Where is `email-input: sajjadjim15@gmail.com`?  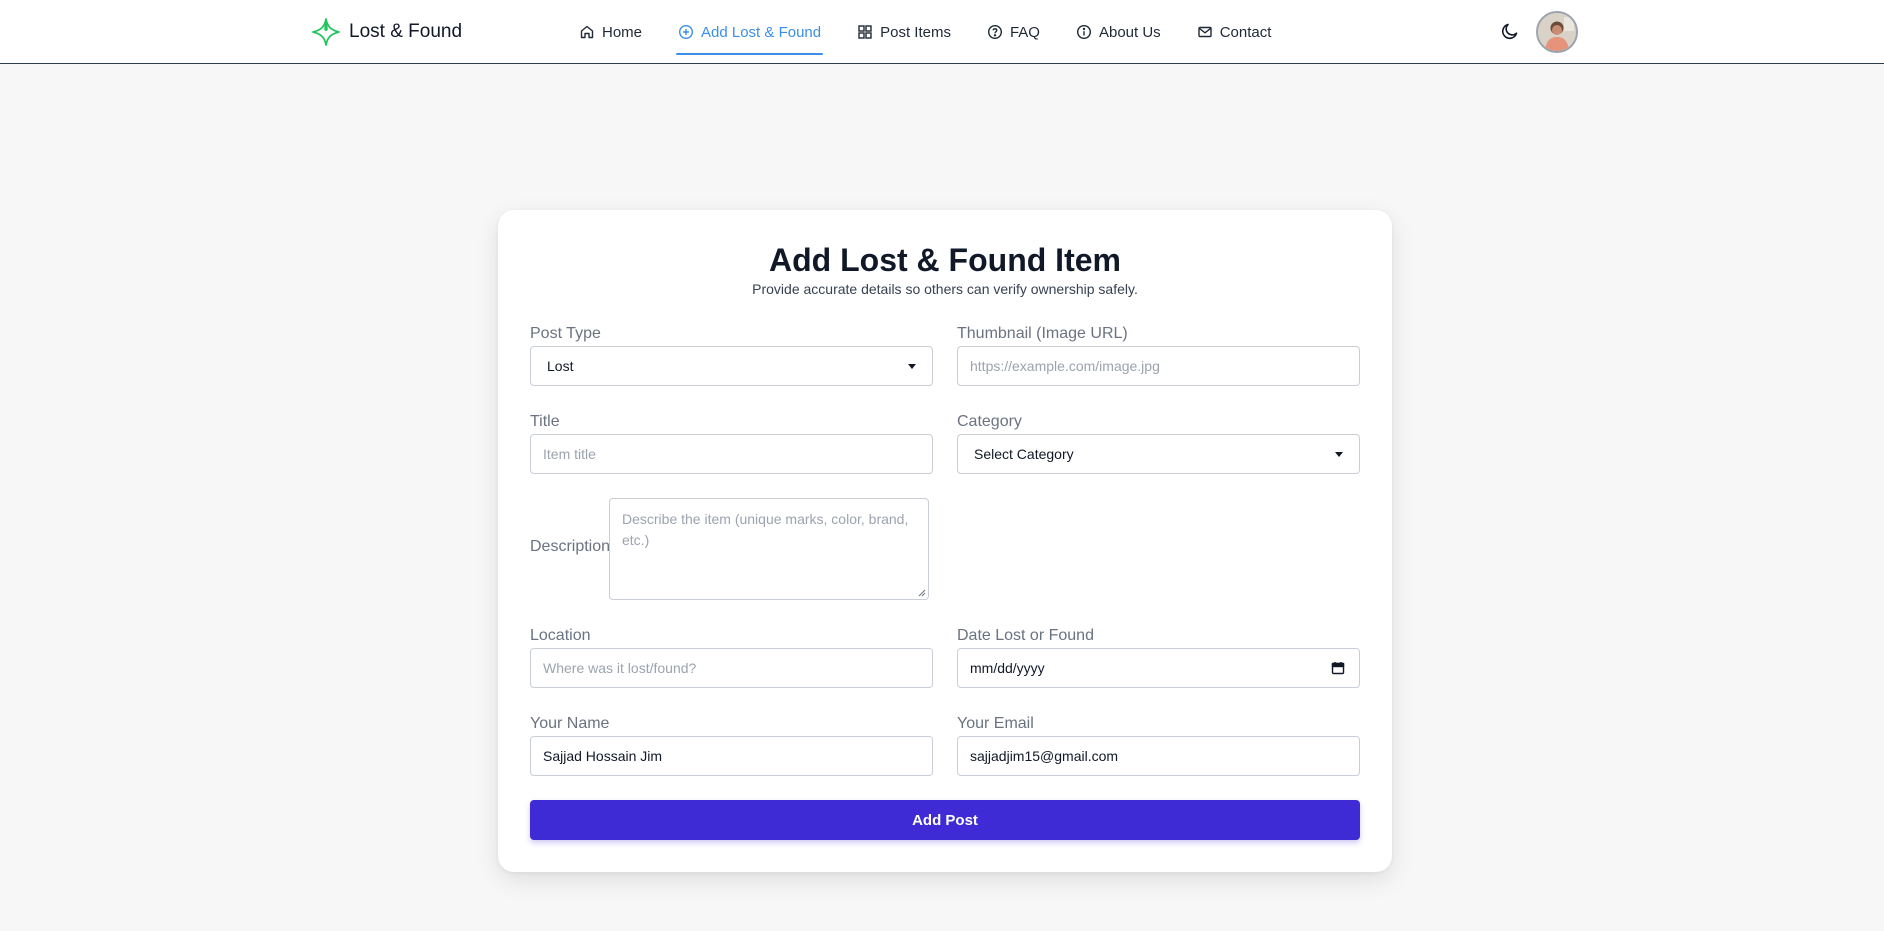 email-input: sajjadjim15@gmail.com is located at coordinates (1158, 756).